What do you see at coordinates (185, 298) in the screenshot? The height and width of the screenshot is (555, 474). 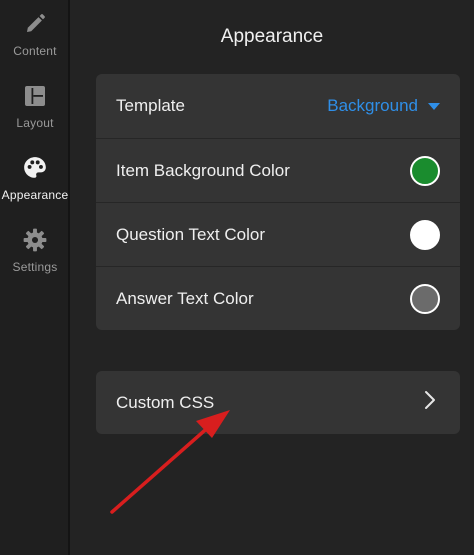 I see `answer-text-color-label: Answer Text Color` at bounding box center [185, 298].